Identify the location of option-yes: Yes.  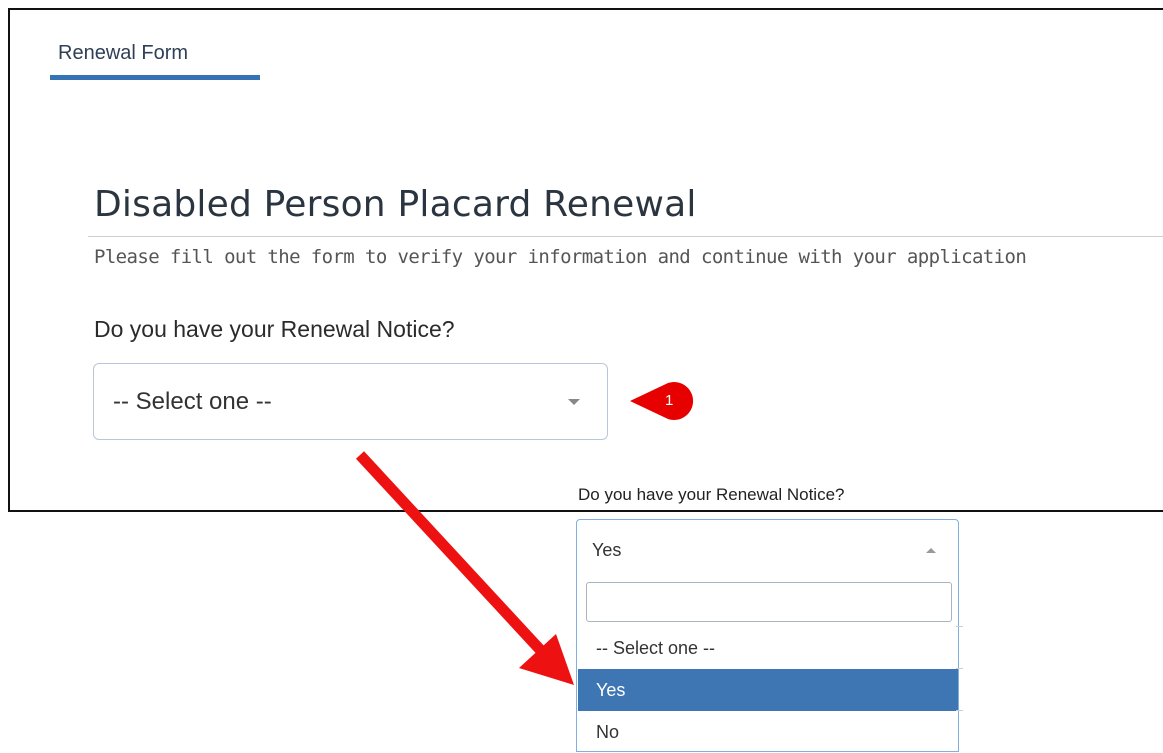
(768, 690).